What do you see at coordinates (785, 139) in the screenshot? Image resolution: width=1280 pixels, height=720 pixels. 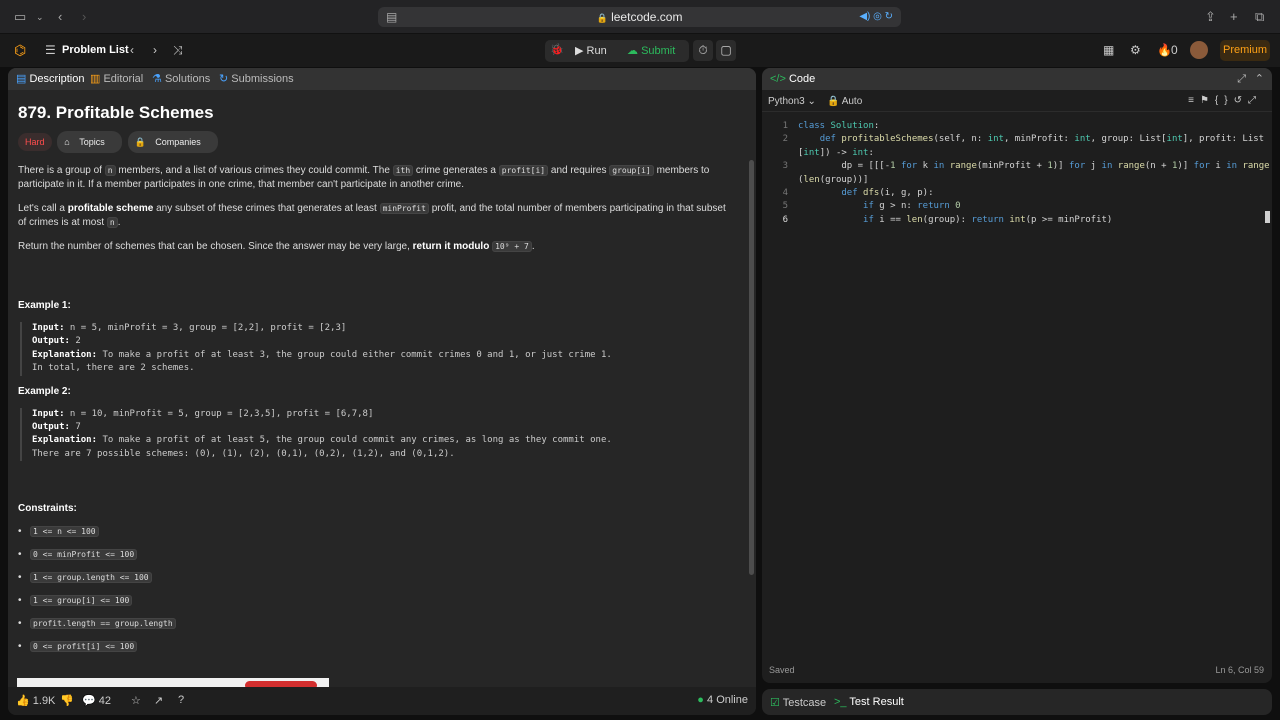 I see `line-number: 2` at bounding box center [785, 139].